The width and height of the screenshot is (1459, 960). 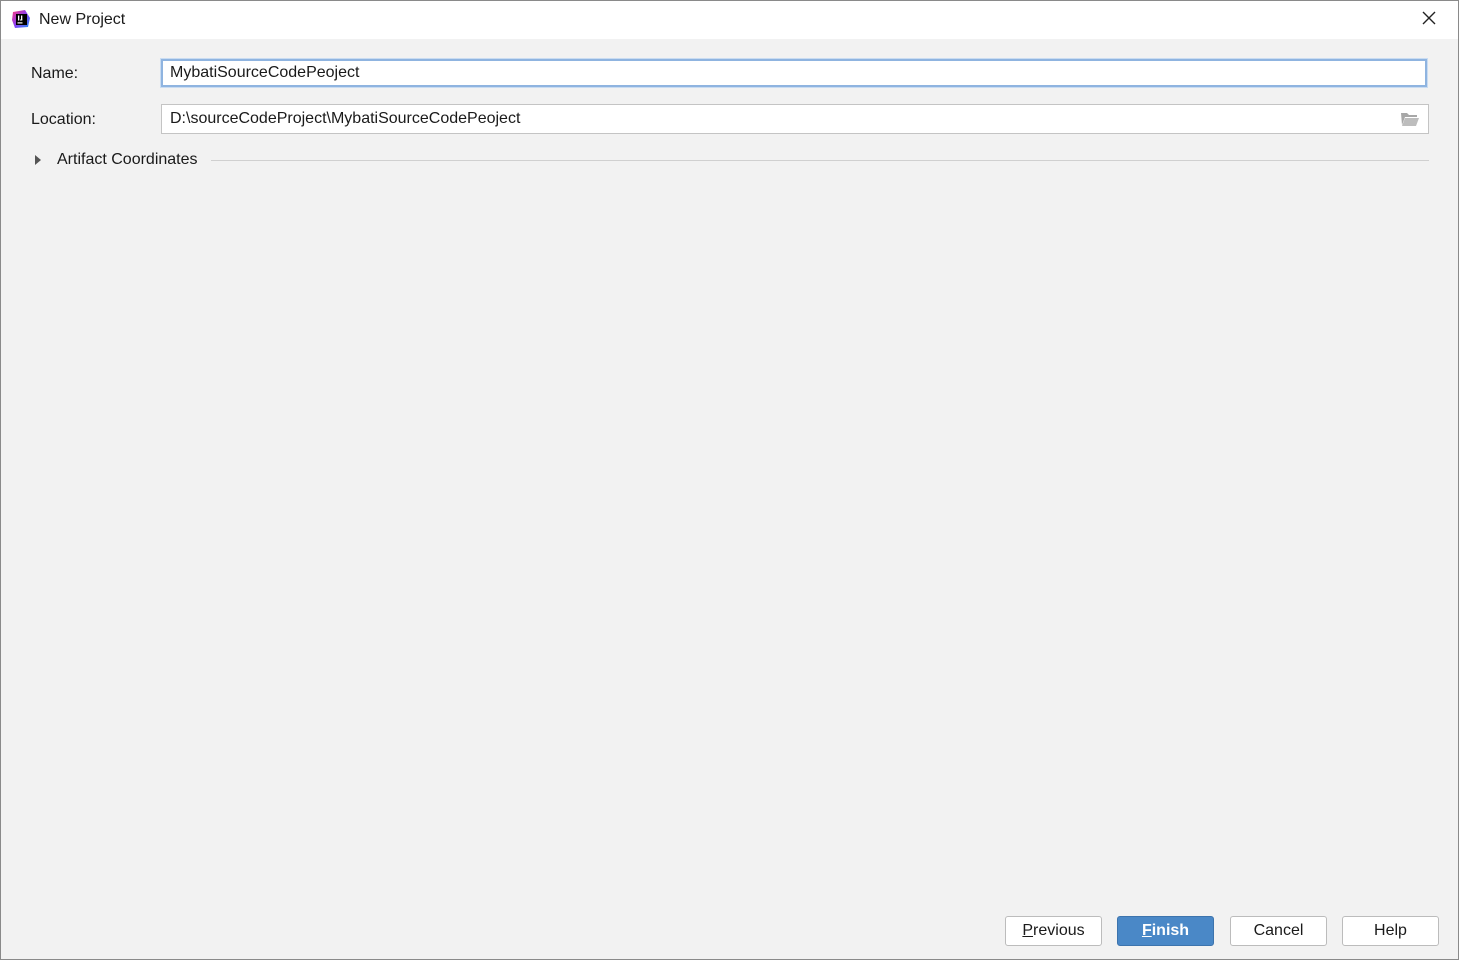 I want to click on project-name-input, so click(x=794, y=73).